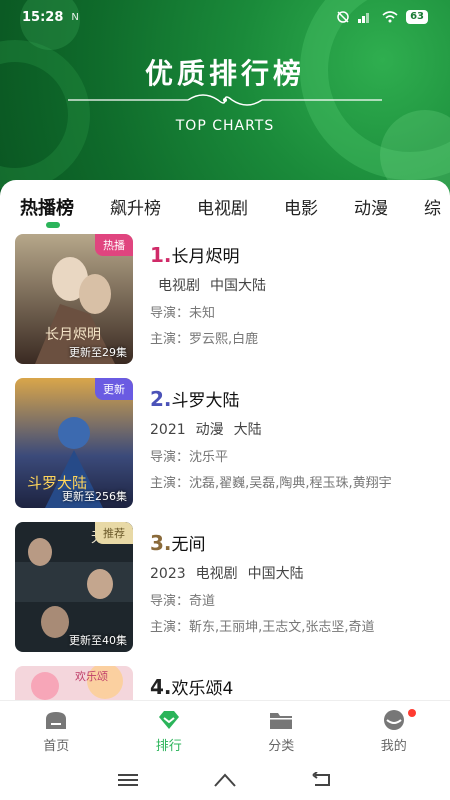 The image size is (450, 800). I want to click on nfc-icon: N, so click(75, 17).